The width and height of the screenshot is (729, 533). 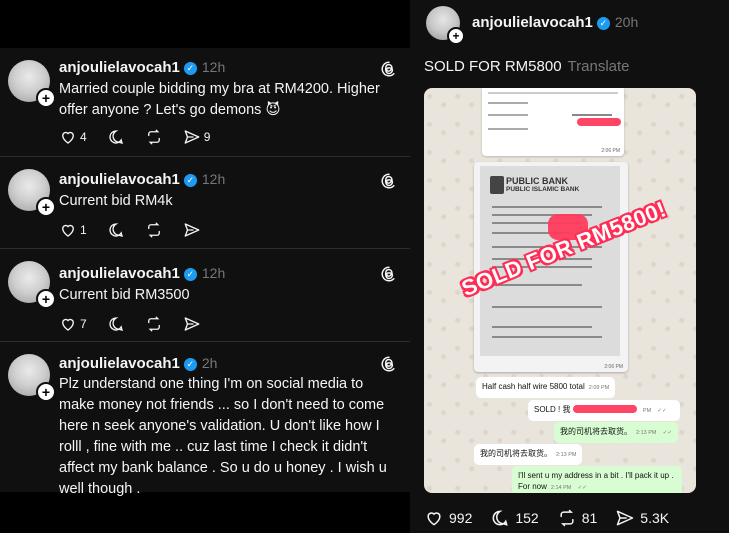 I want to click on share-count: 5.3K, so click(x=655, y=518).